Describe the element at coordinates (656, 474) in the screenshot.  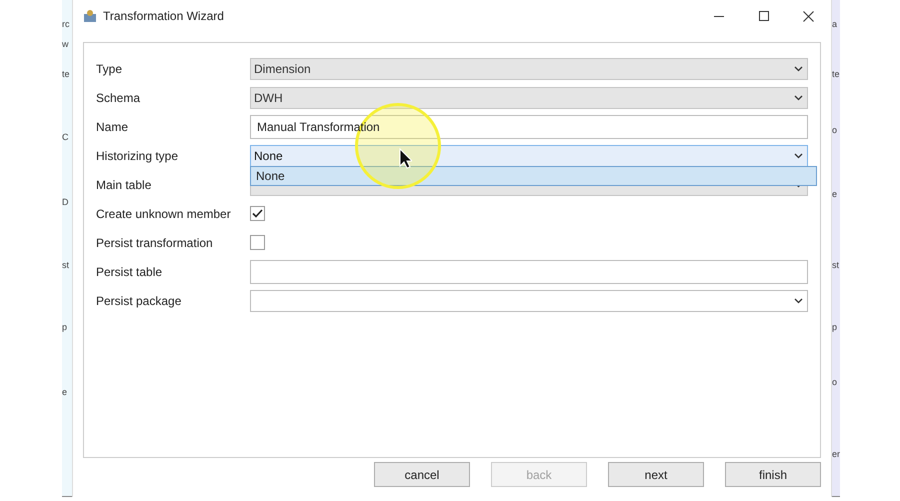
I see `wizard-button: next` at that location.